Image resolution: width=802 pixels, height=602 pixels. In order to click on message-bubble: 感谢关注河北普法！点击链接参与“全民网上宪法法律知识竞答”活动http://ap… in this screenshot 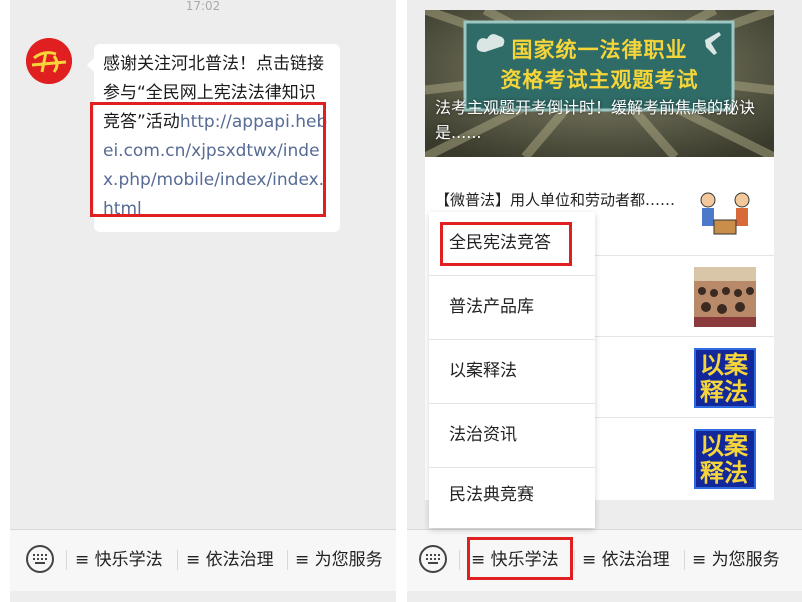, I will do `click(213, 138)`.